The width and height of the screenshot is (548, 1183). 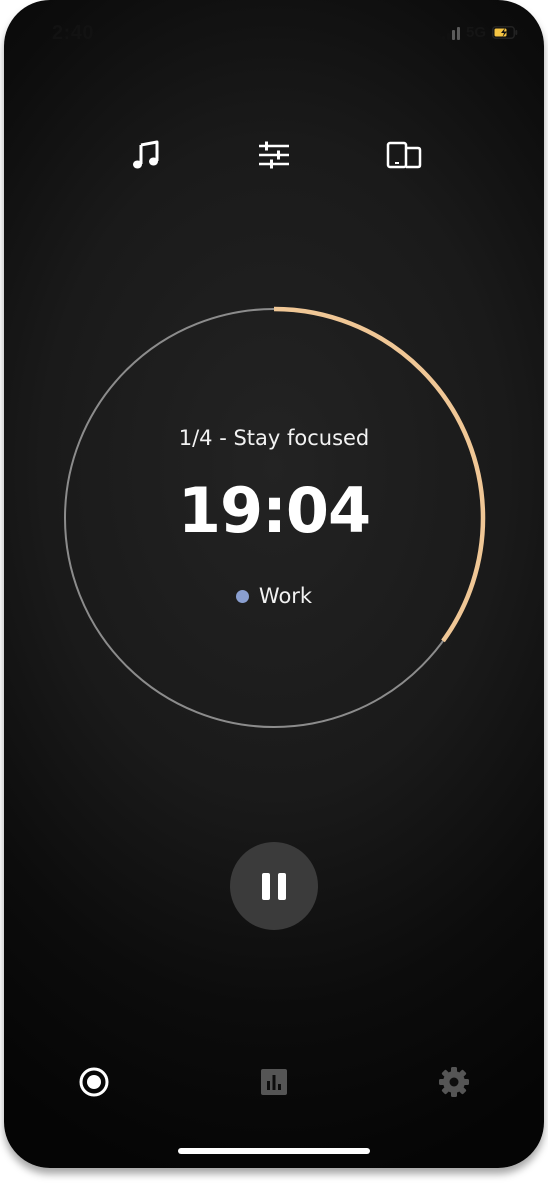 What do you see at coordinates (404, 155) in the screenshot?
I see `devices-icon` at bounding box center [404, 155].